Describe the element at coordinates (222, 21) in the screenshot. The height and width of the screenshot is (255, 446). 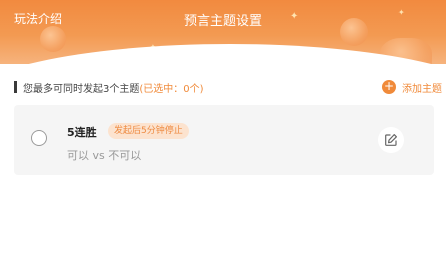
I see `page-title: 预言主题设置` at that location.